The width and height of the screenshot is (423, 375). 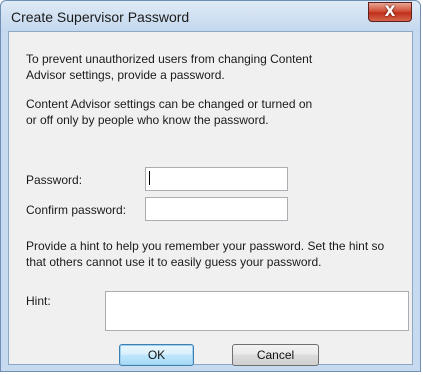 What do you see at coordinates (210, 16) in the screenshot?
I see `title-bar: Create Supervisor Password X` at bounding box center [210, 16].